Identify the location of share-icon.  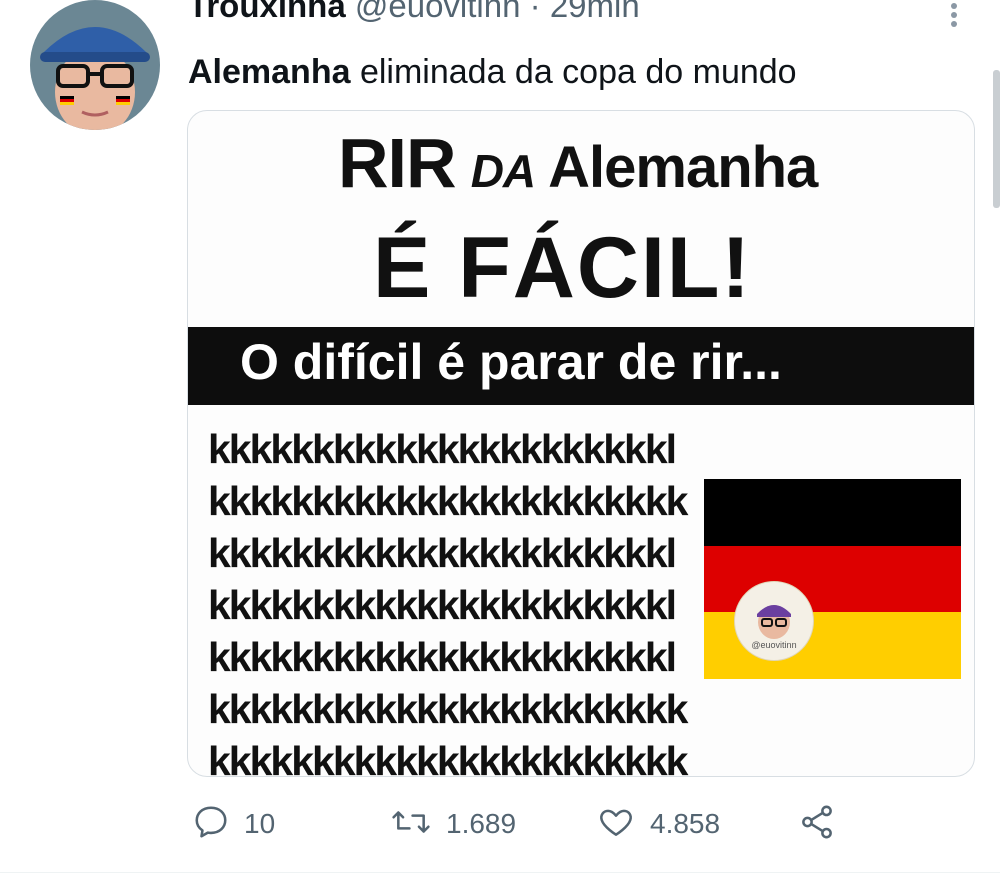
(817, 824).